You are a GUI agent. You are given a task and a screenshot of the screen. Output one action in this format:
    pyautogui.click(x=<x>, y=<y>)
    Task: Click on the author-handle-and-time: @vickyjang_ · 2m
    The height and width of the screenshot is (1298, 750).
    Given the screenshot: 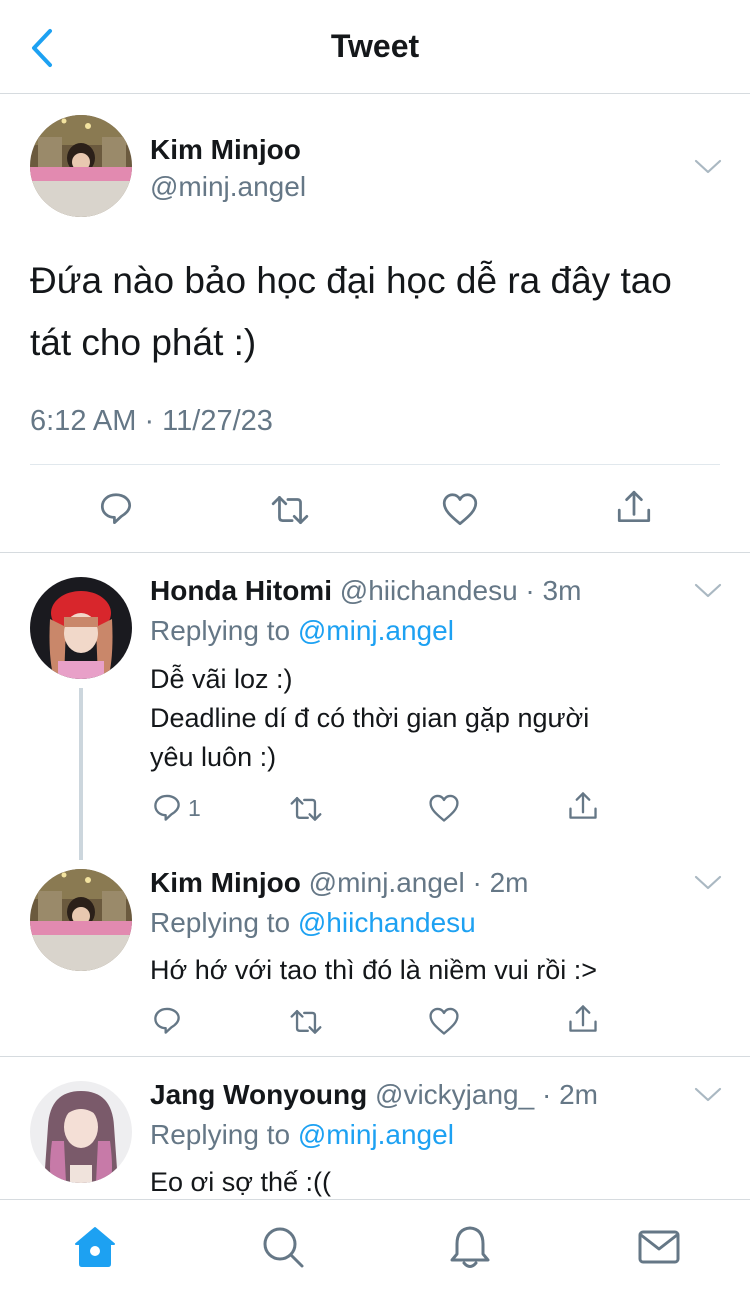 What is the action you would take?
    pyautogui.click(x=486, y=1094)
    